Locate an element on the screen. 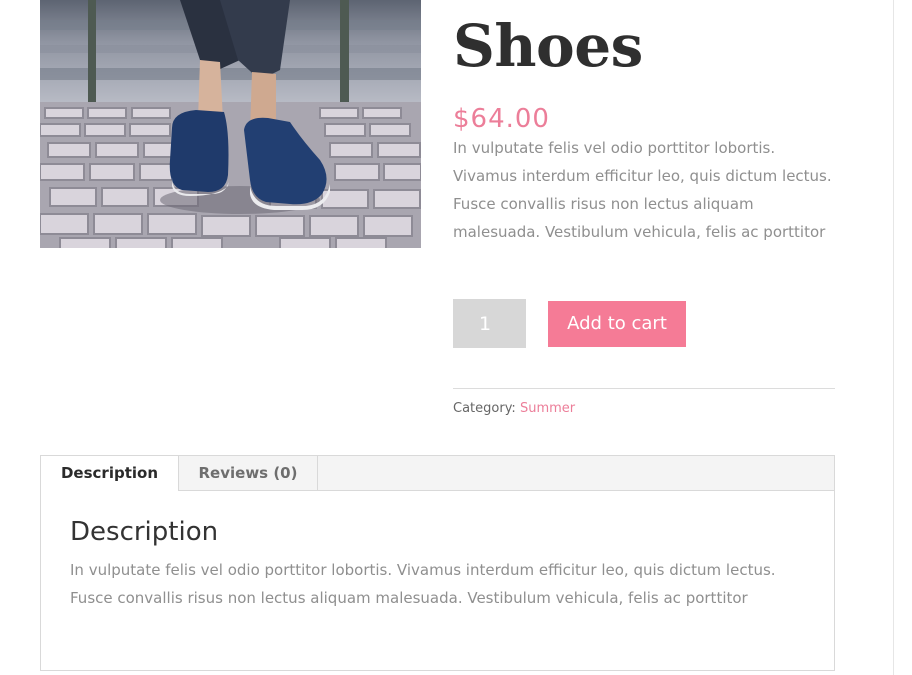  product-meta: Category: Summer is located at coordinates (514, 409).